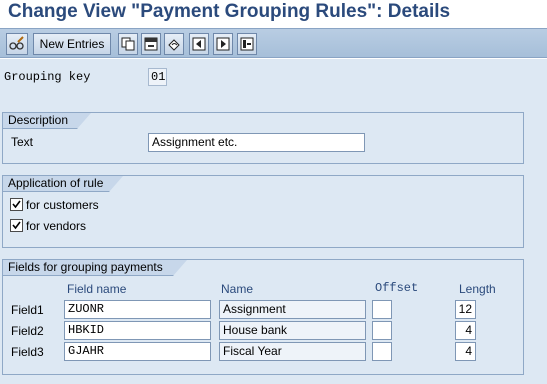 This screenshot has height=384, width=547. I want to click on field-name-input: HBKID, so click(137, 330).